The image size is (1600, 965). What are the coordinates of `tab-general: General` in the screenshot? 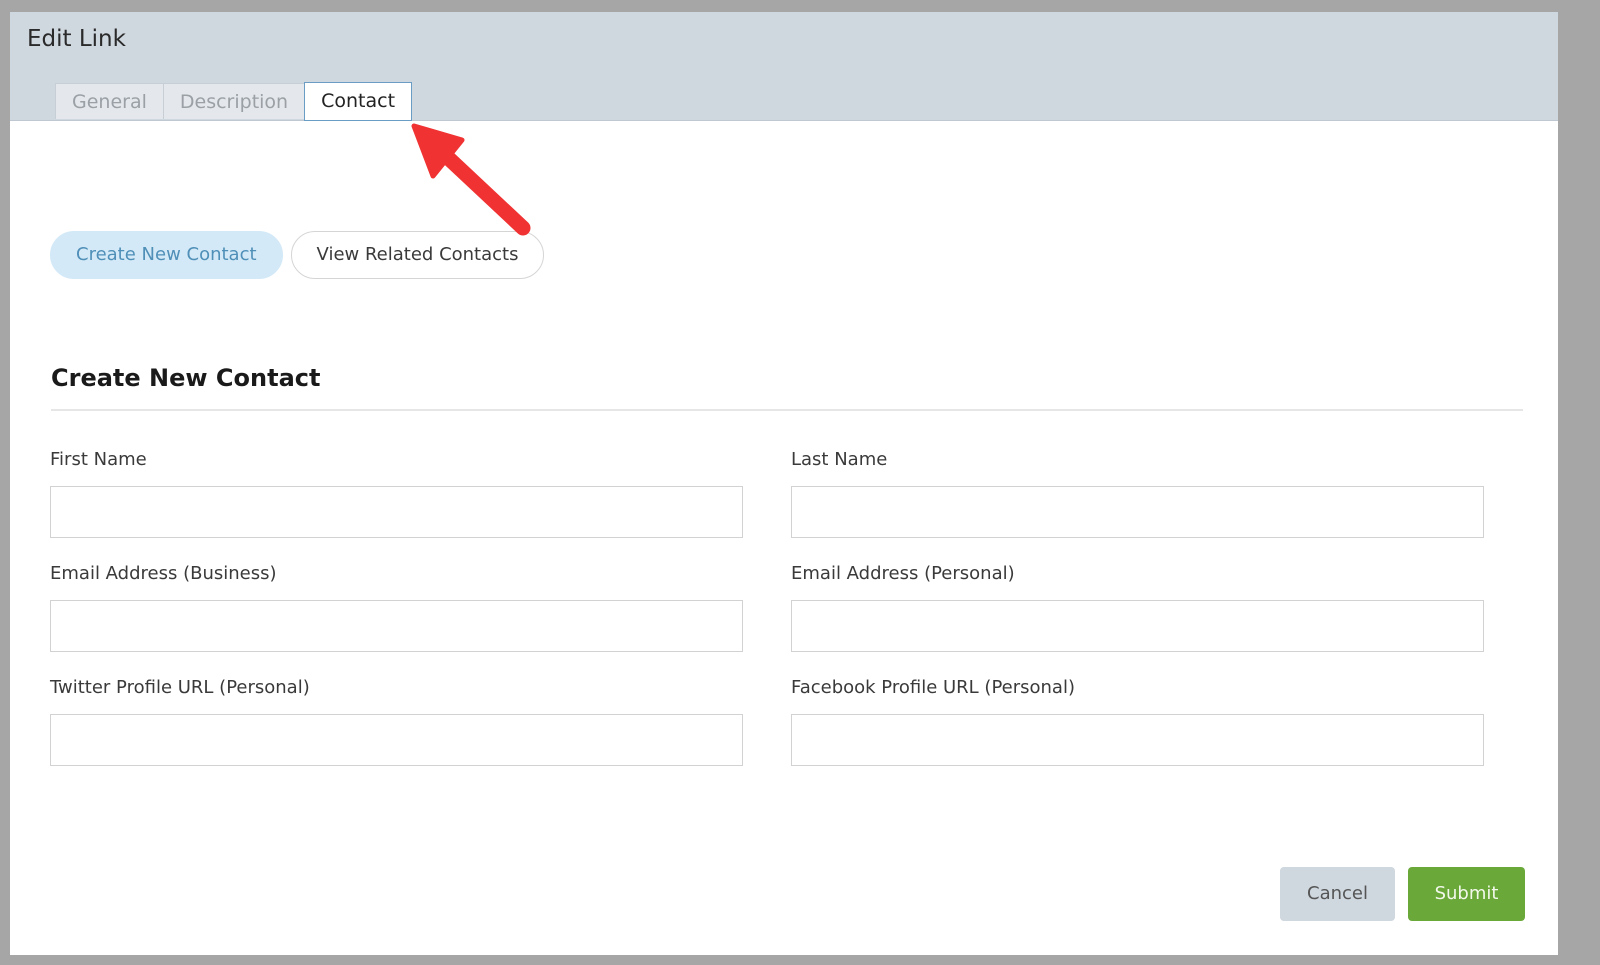 It's located at (109, 101).